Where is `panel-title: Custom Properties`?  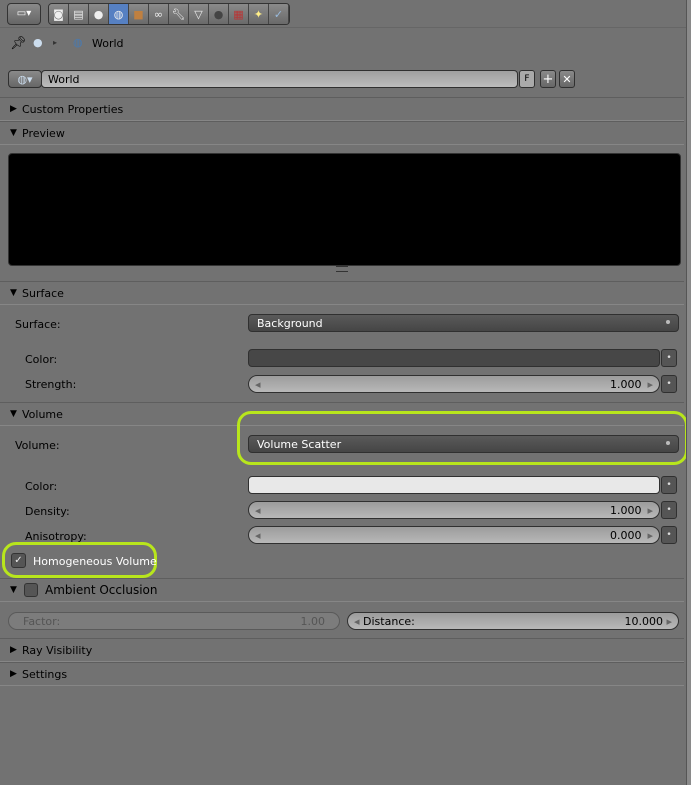
panel-title: Custom Properties is located at coordinates (73, 109).